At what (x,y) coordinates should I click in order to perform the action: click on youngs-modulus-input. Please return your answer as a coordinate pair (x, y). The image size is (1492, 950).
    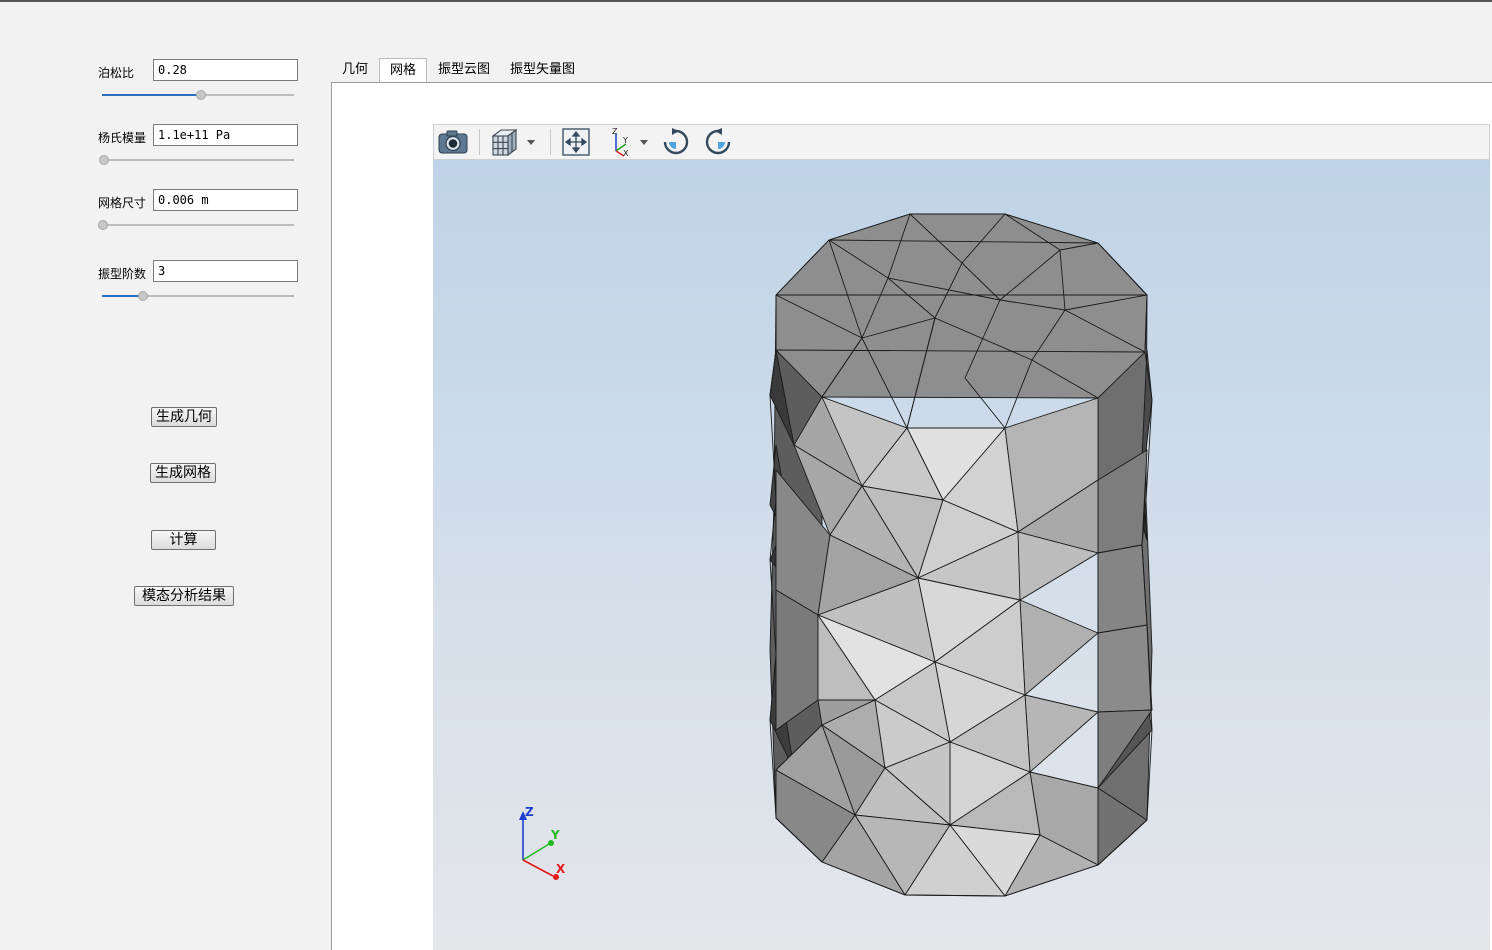
    Looking at the image, I should click on (225, 135).